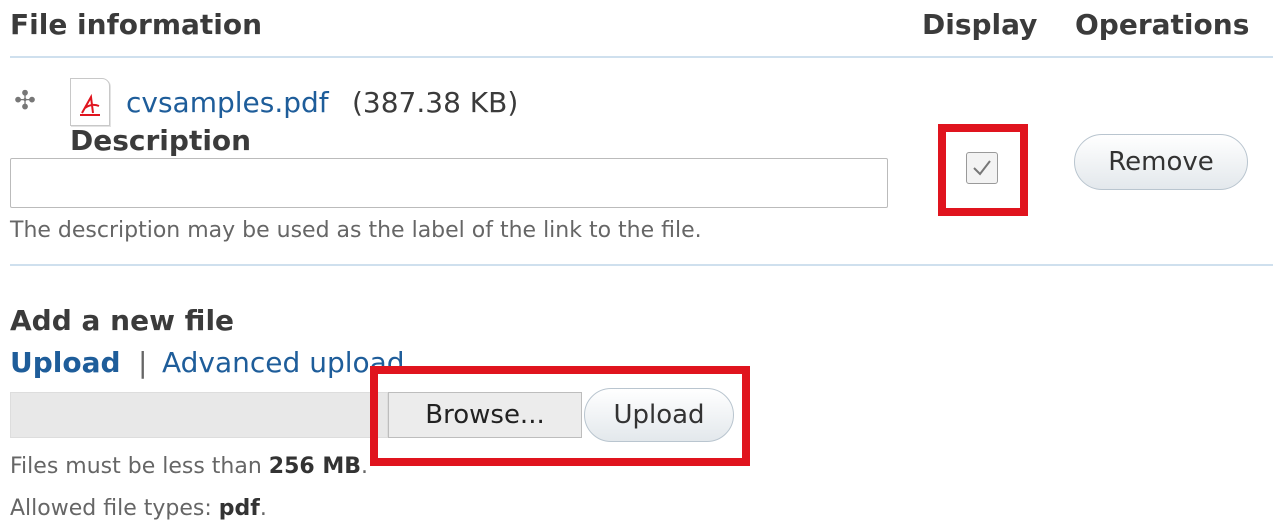  Describe the element at coordinates (435, 102) in the screenshot. I see `file-size: (387.38 KB)` at that location.